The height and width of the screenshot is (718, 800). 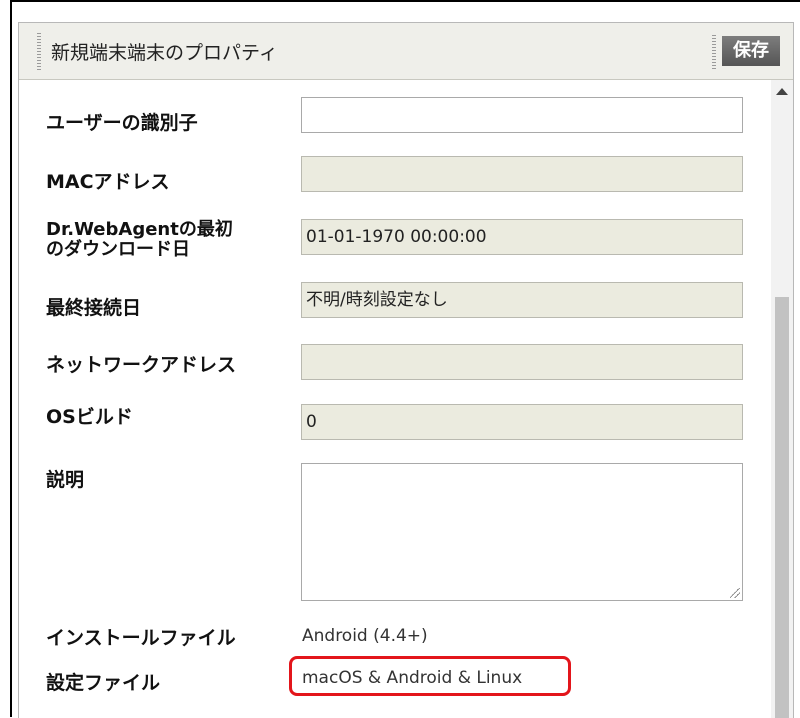 I want to click on last-connect-field: 不明/時刻設定なし, so click(x=522, y=300).